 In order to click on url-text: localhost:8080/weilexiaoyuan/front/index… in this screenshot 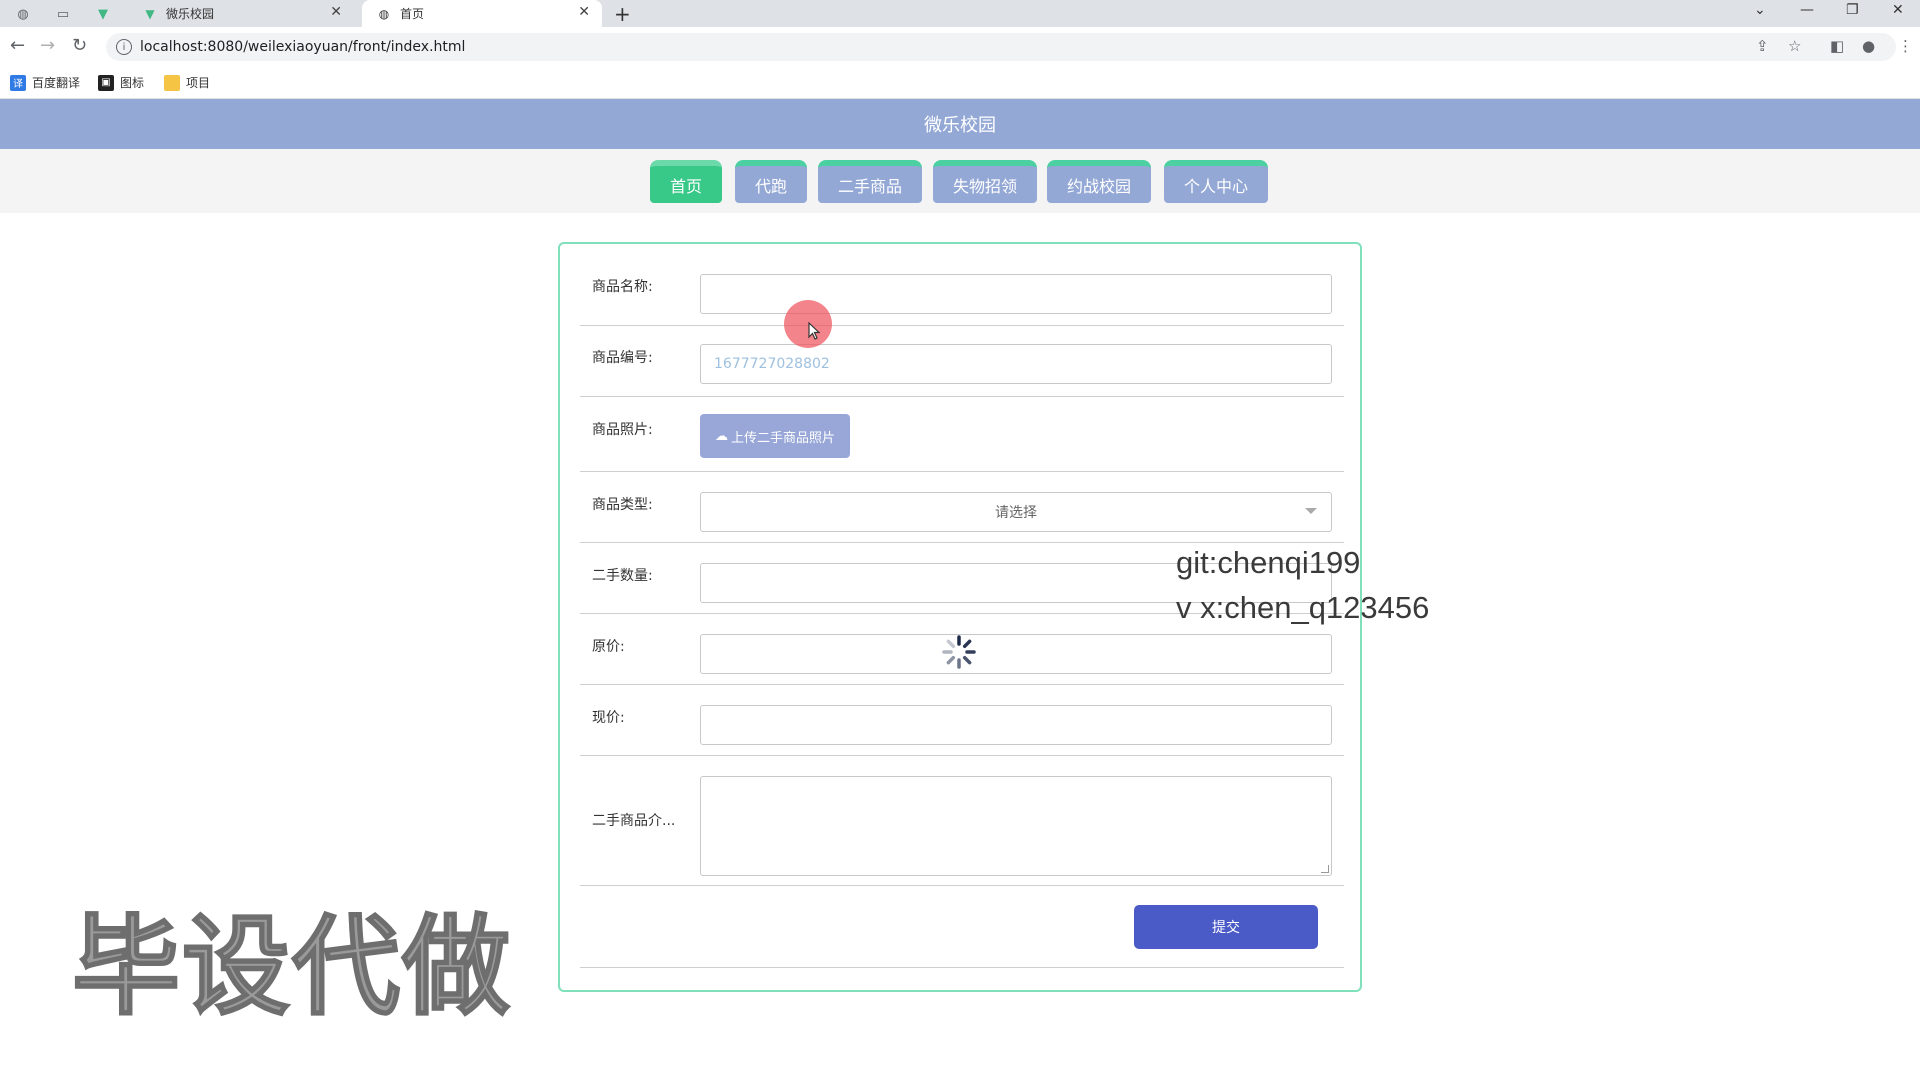, I will do `click(303, 47)`.